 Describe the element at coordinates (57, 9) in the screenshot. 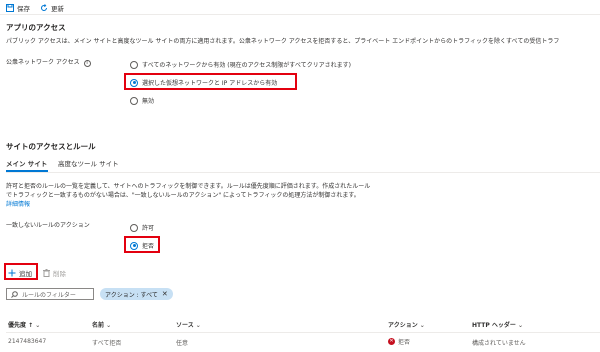

I see `refresh-label: 更新` at that location.